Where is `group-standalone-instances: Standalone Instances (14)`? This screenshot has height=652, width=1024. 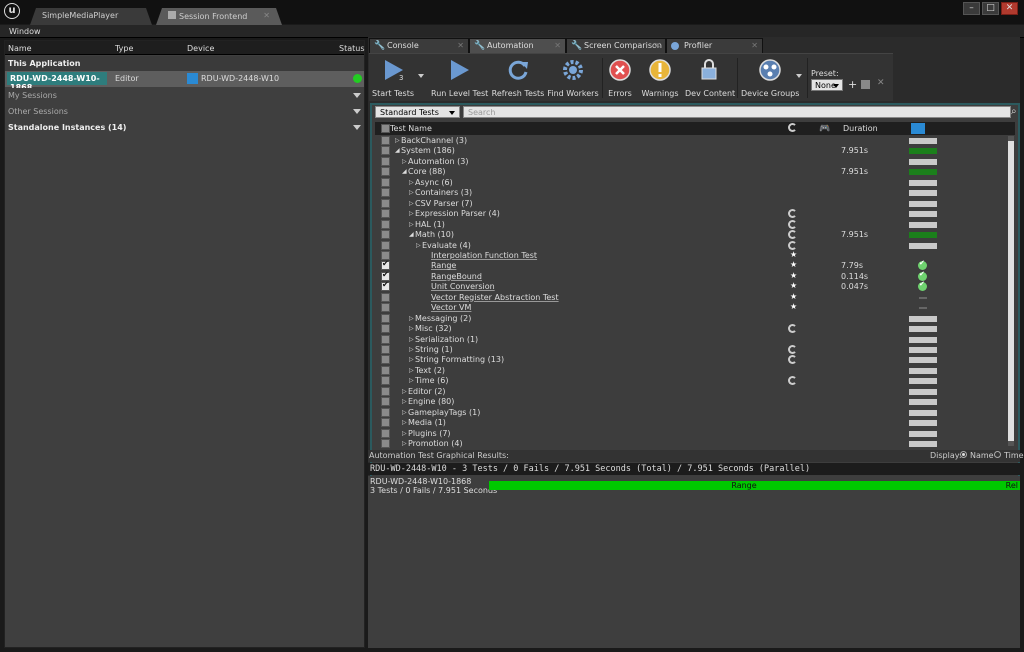 group-standalone-instances: Standalone Instances (14) is located at coordinates (184, 127).